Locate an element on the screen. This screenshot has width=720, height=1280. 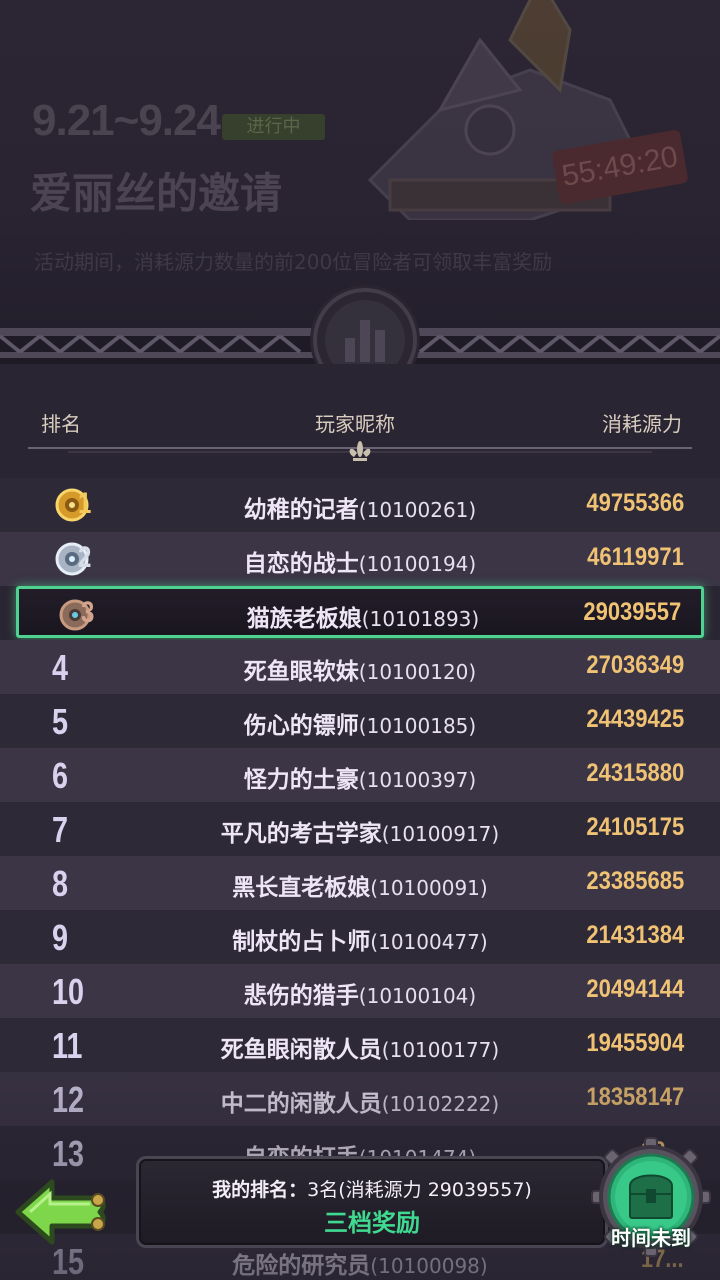
player-name: 平凡的考古学家(10100917) is located at coordinates (360, 831).